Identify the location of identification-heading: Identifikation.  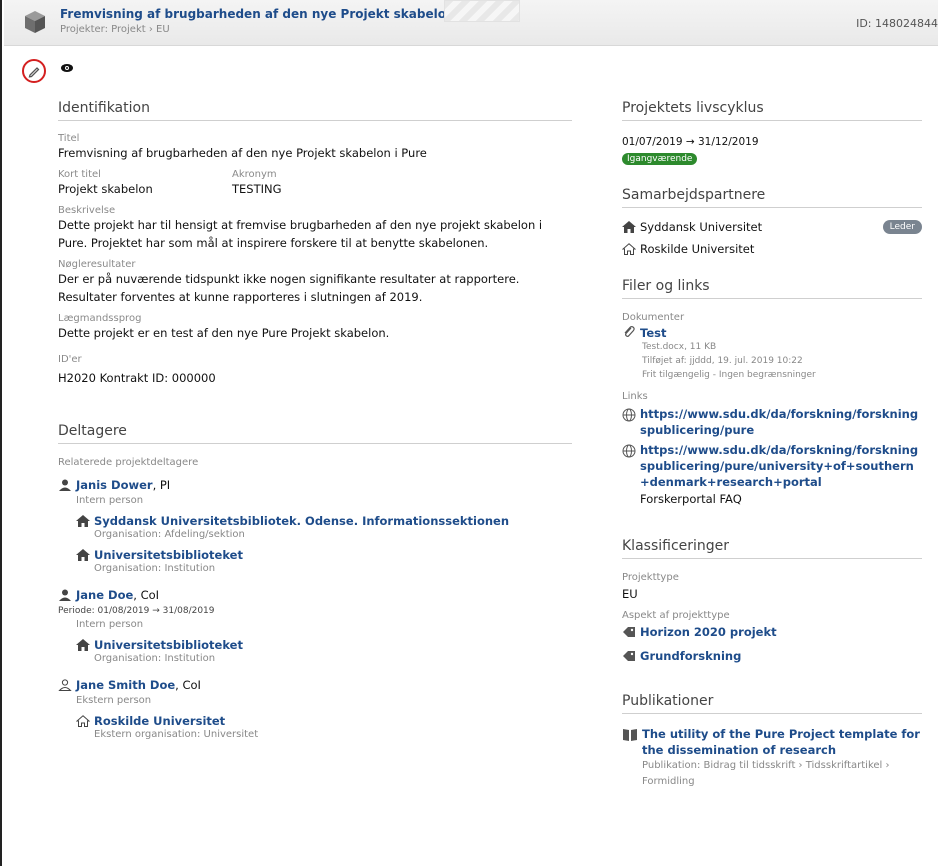
(315, 110).